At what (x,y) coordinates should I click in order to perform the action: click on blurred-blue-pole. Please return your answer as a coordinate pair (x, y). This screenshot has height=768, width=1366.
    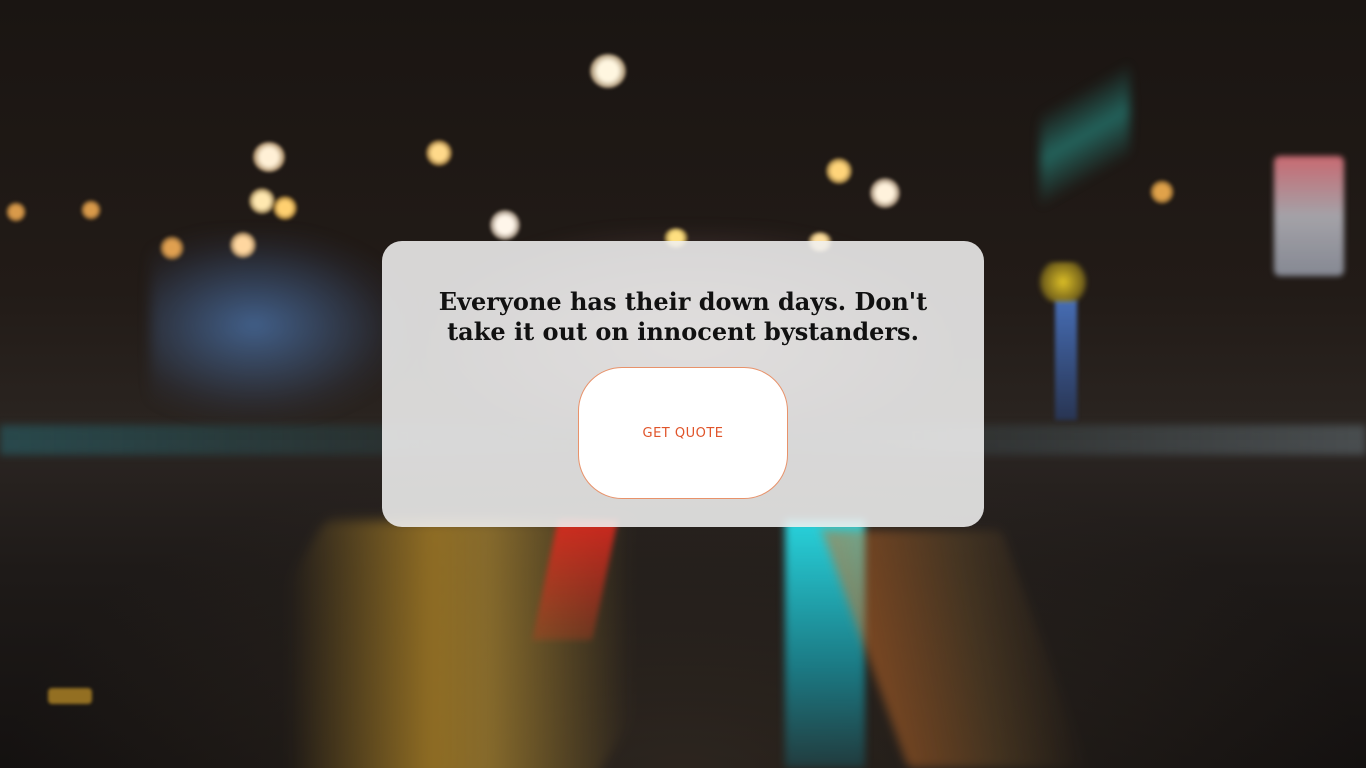
    Looking at the image, I should click on (1066, 360).